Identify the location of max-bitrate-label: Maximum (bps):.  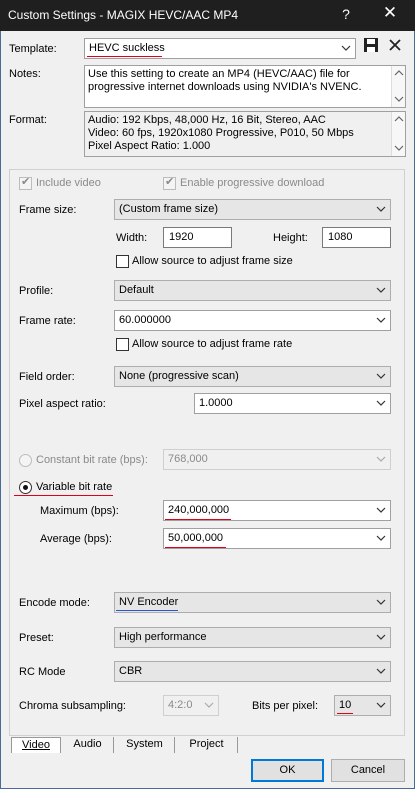
(79, 511).